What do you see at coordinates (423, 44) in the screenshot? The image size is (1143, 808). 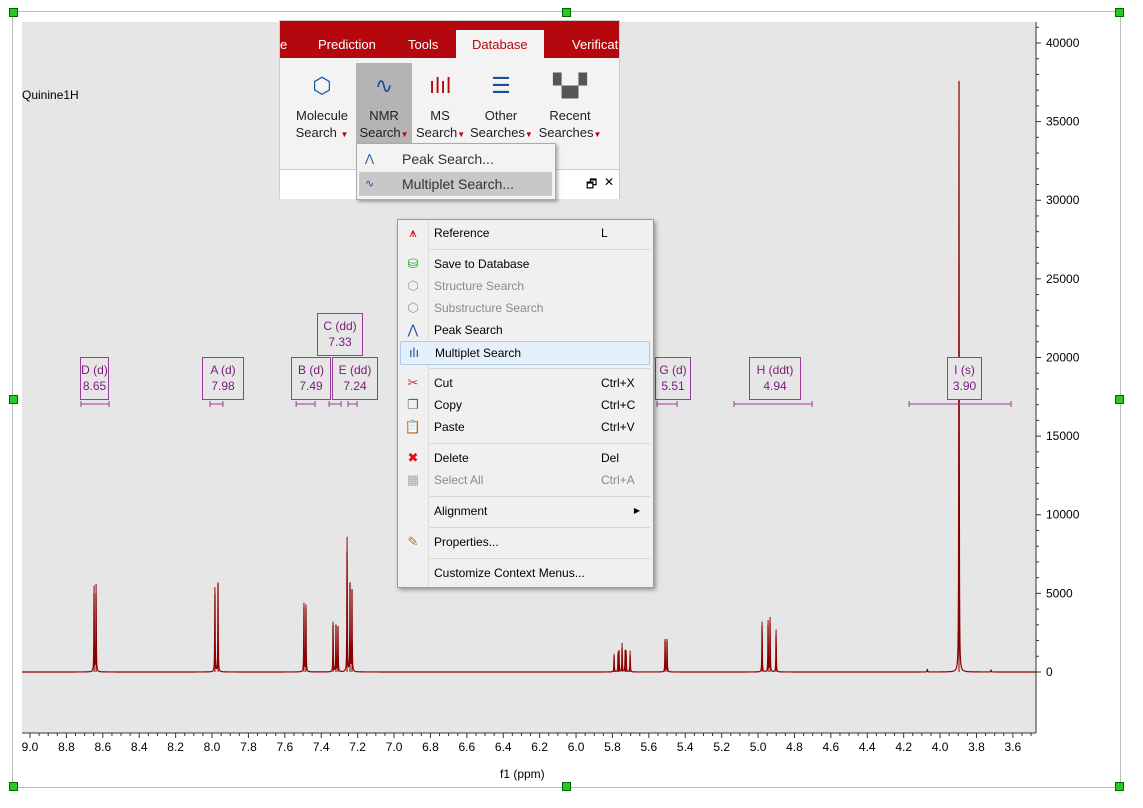 I see `tab-tools: Tools` at bounding box center [423, 44].